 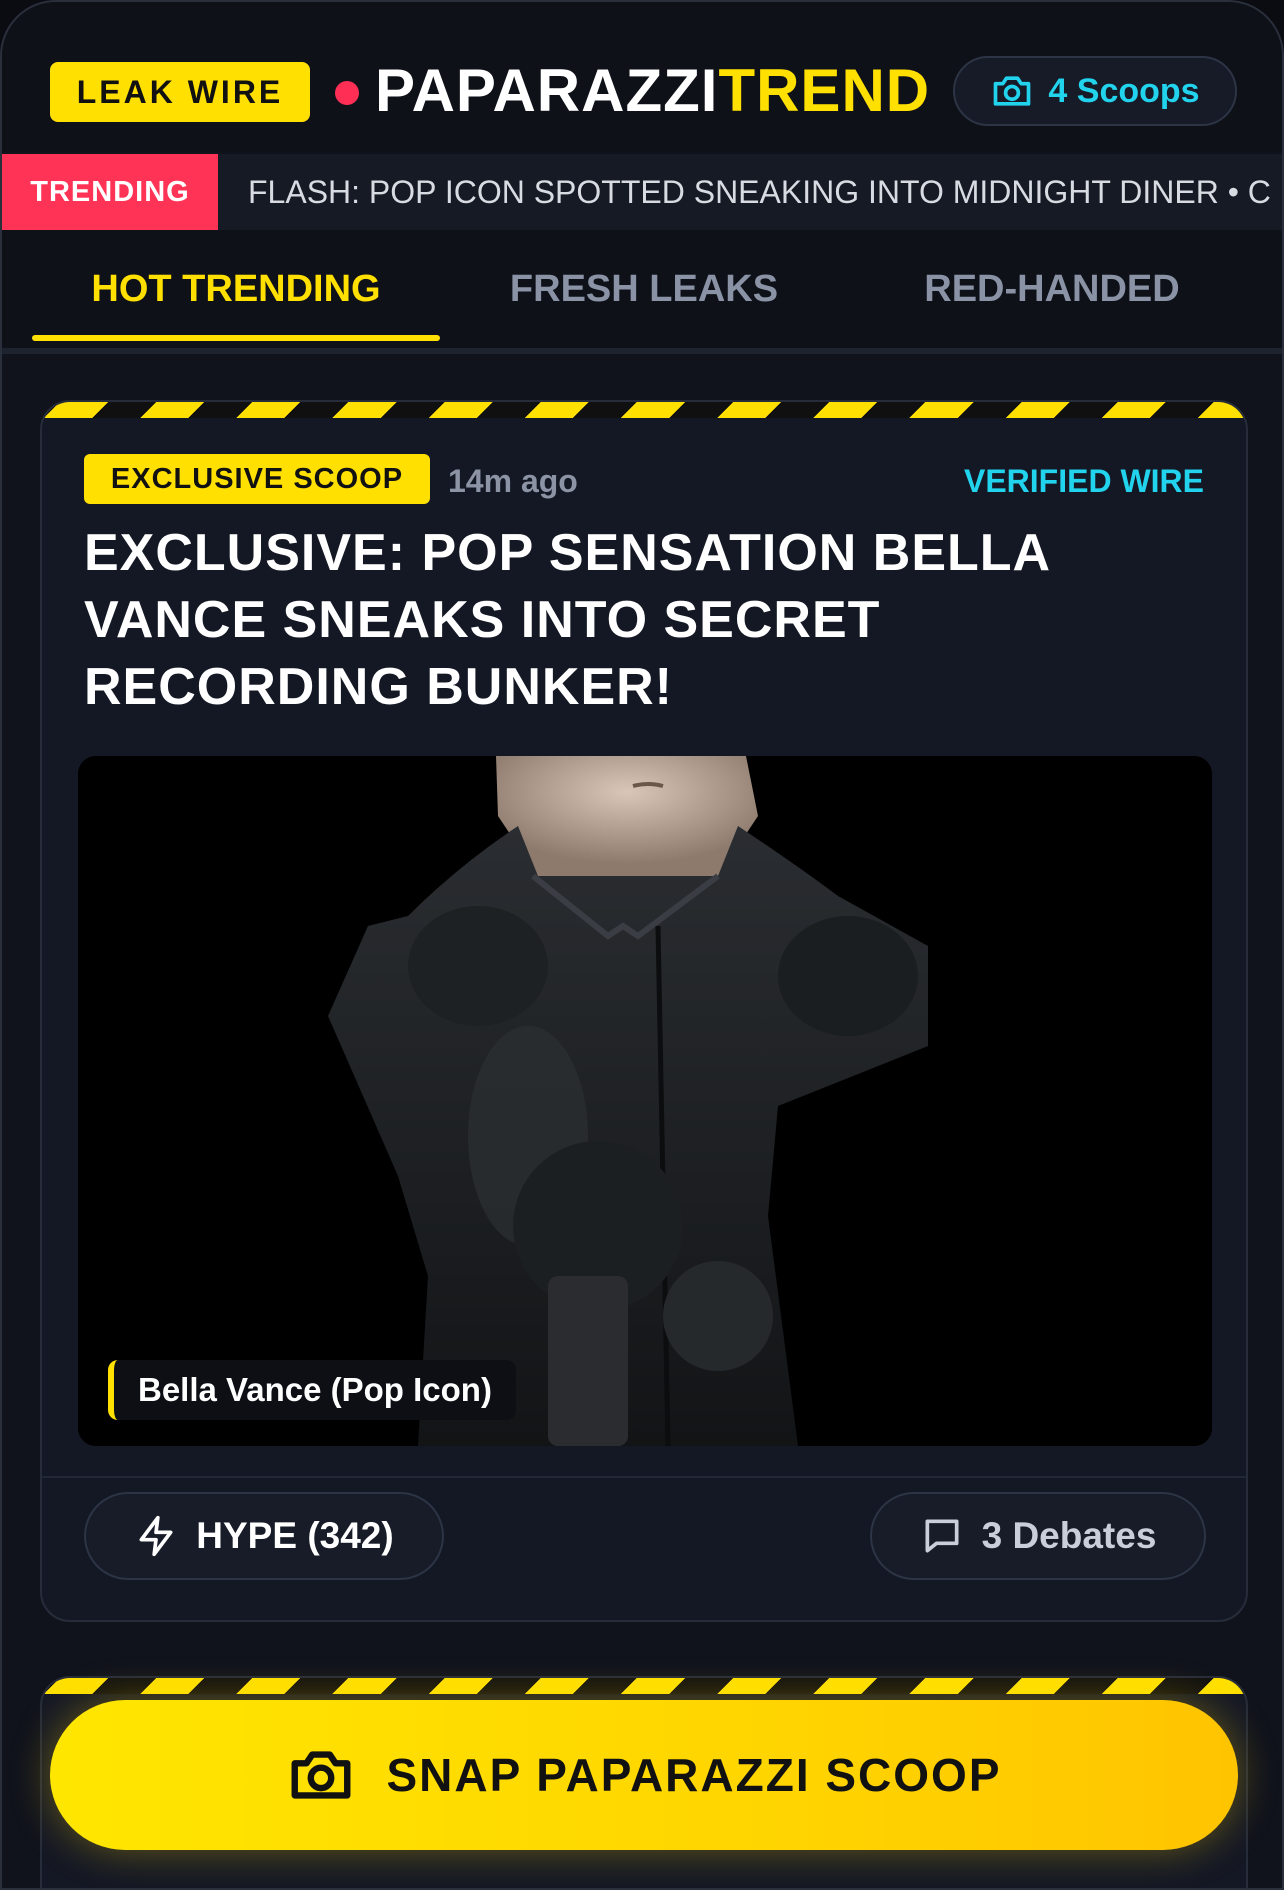 What do you see at coordinates (1124, 90) in the screenshot?
I see `scoops-label: 4 Scoops` at bounding box center [1124, 90].